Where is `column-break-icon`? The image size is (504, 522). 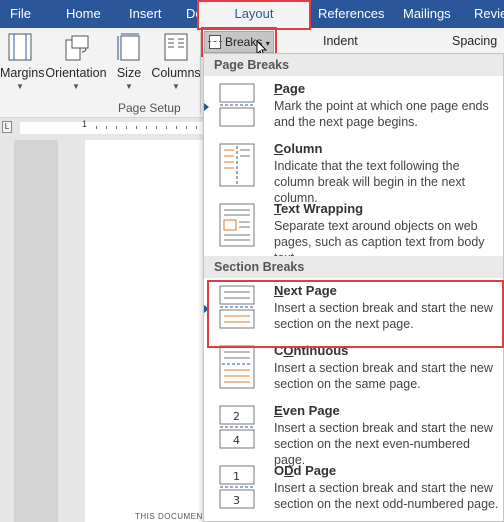 column-break-icon is located at coordinates (237, 165).